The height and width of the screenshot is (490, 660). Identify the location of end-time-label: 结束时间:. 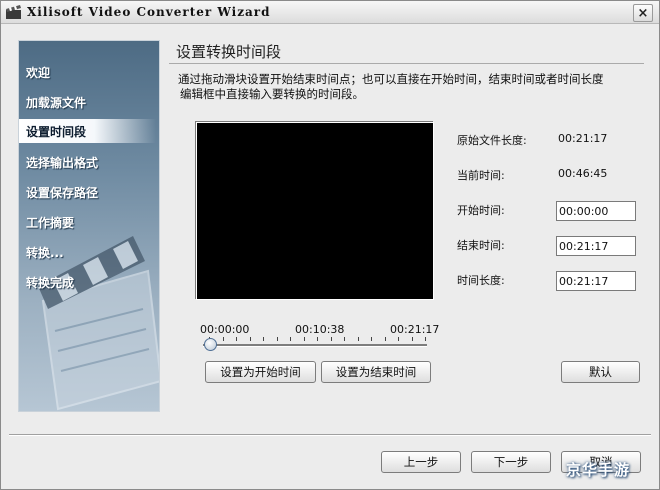
(481, 245).